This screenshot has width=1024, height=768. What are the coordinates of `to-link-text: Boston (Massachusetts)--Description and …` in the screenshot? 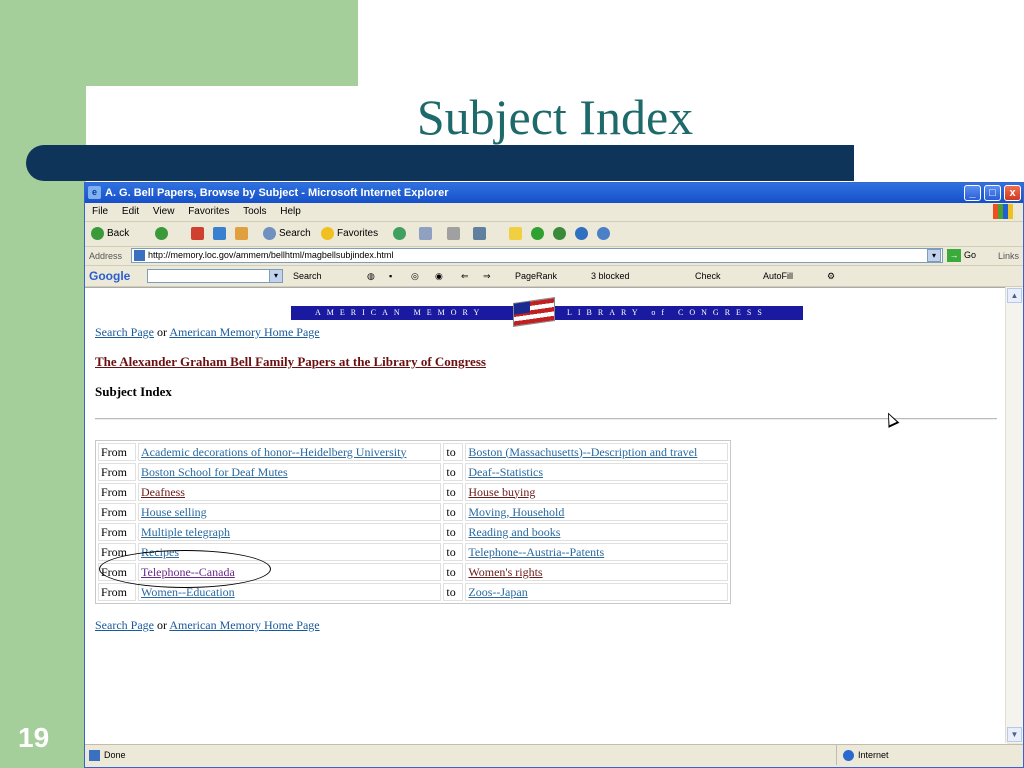 It's located at (582, 452).